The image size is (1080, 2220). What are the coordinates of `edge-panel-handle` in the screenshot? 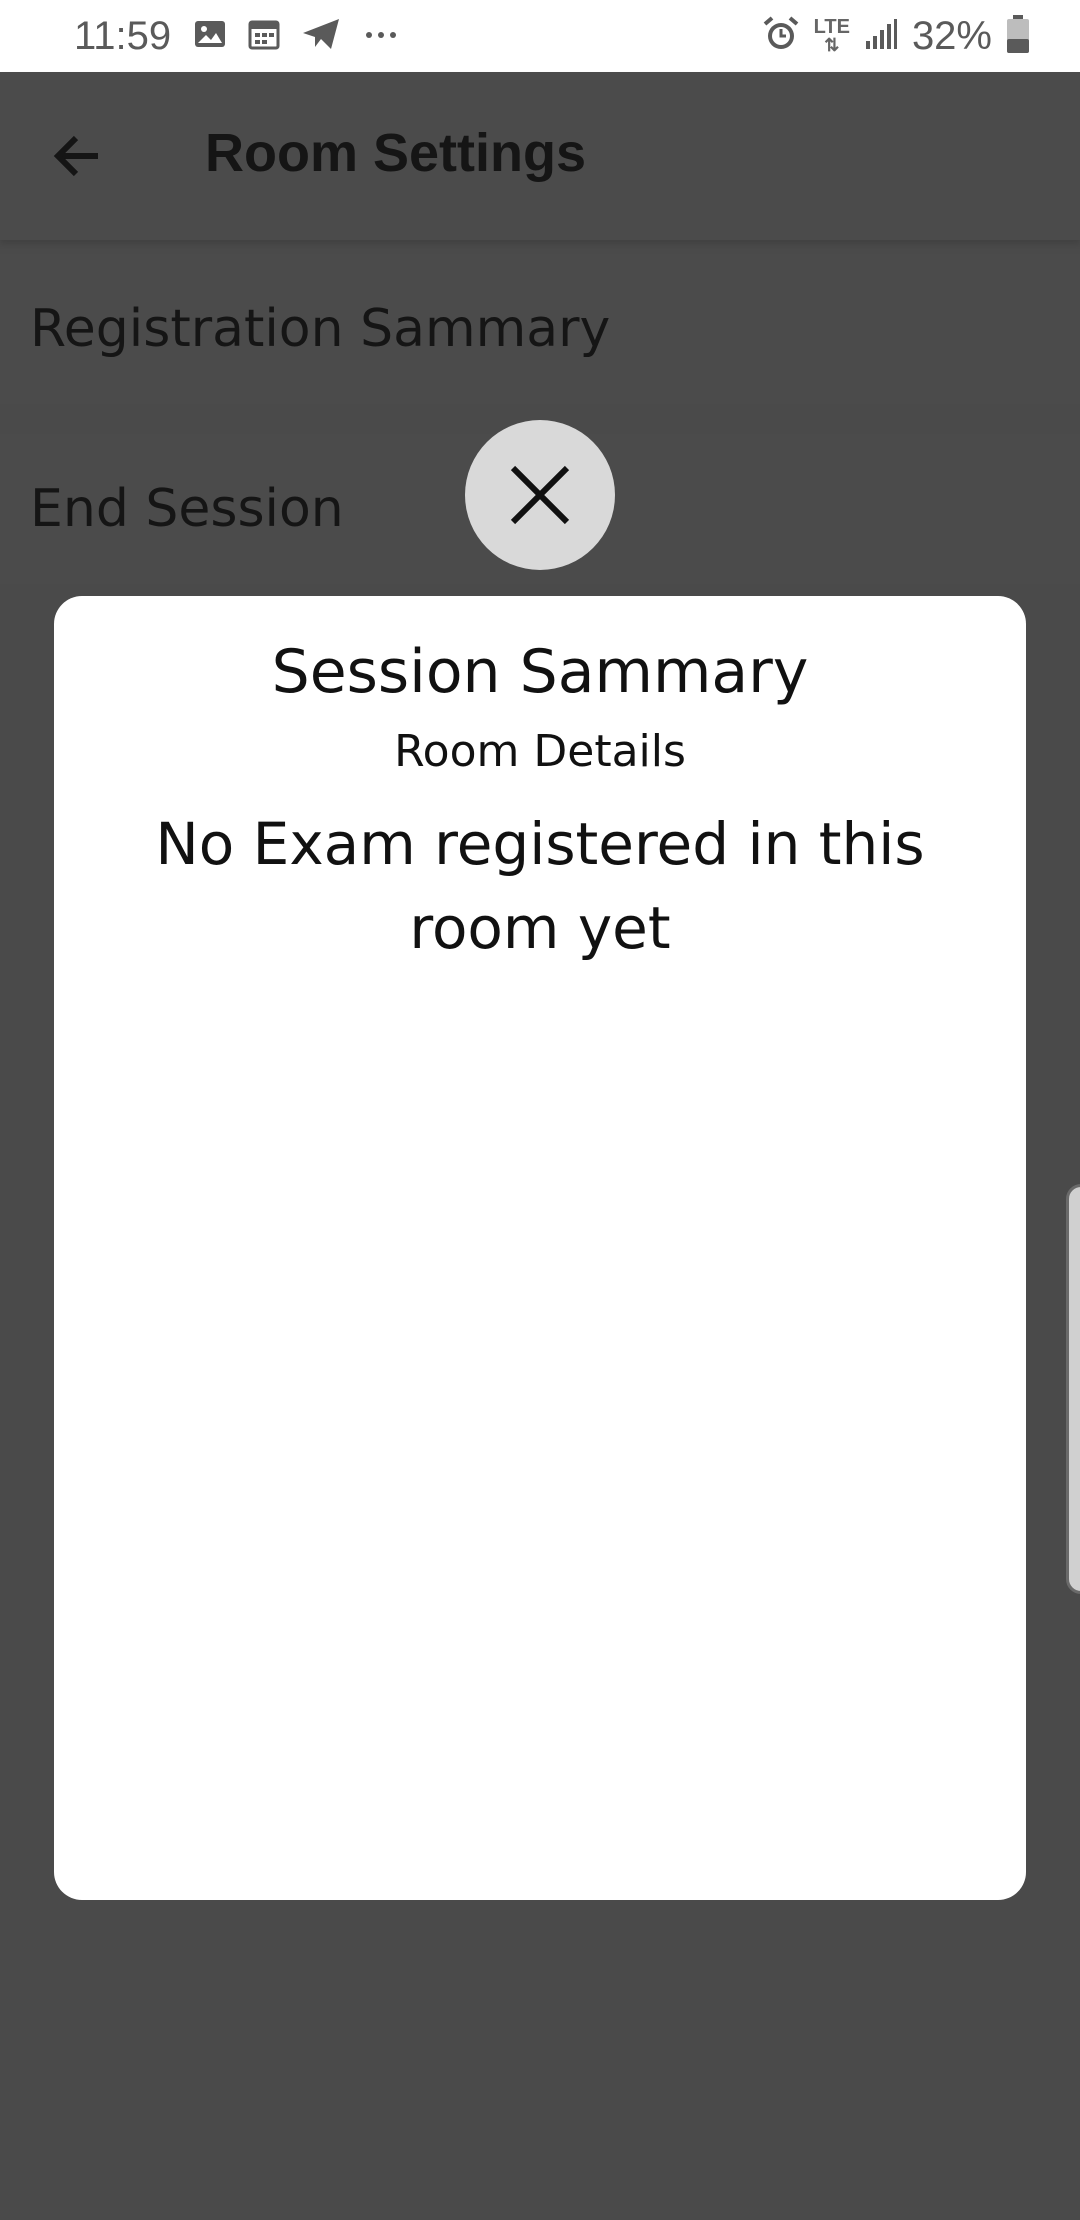 It's located at (1073, 1389).